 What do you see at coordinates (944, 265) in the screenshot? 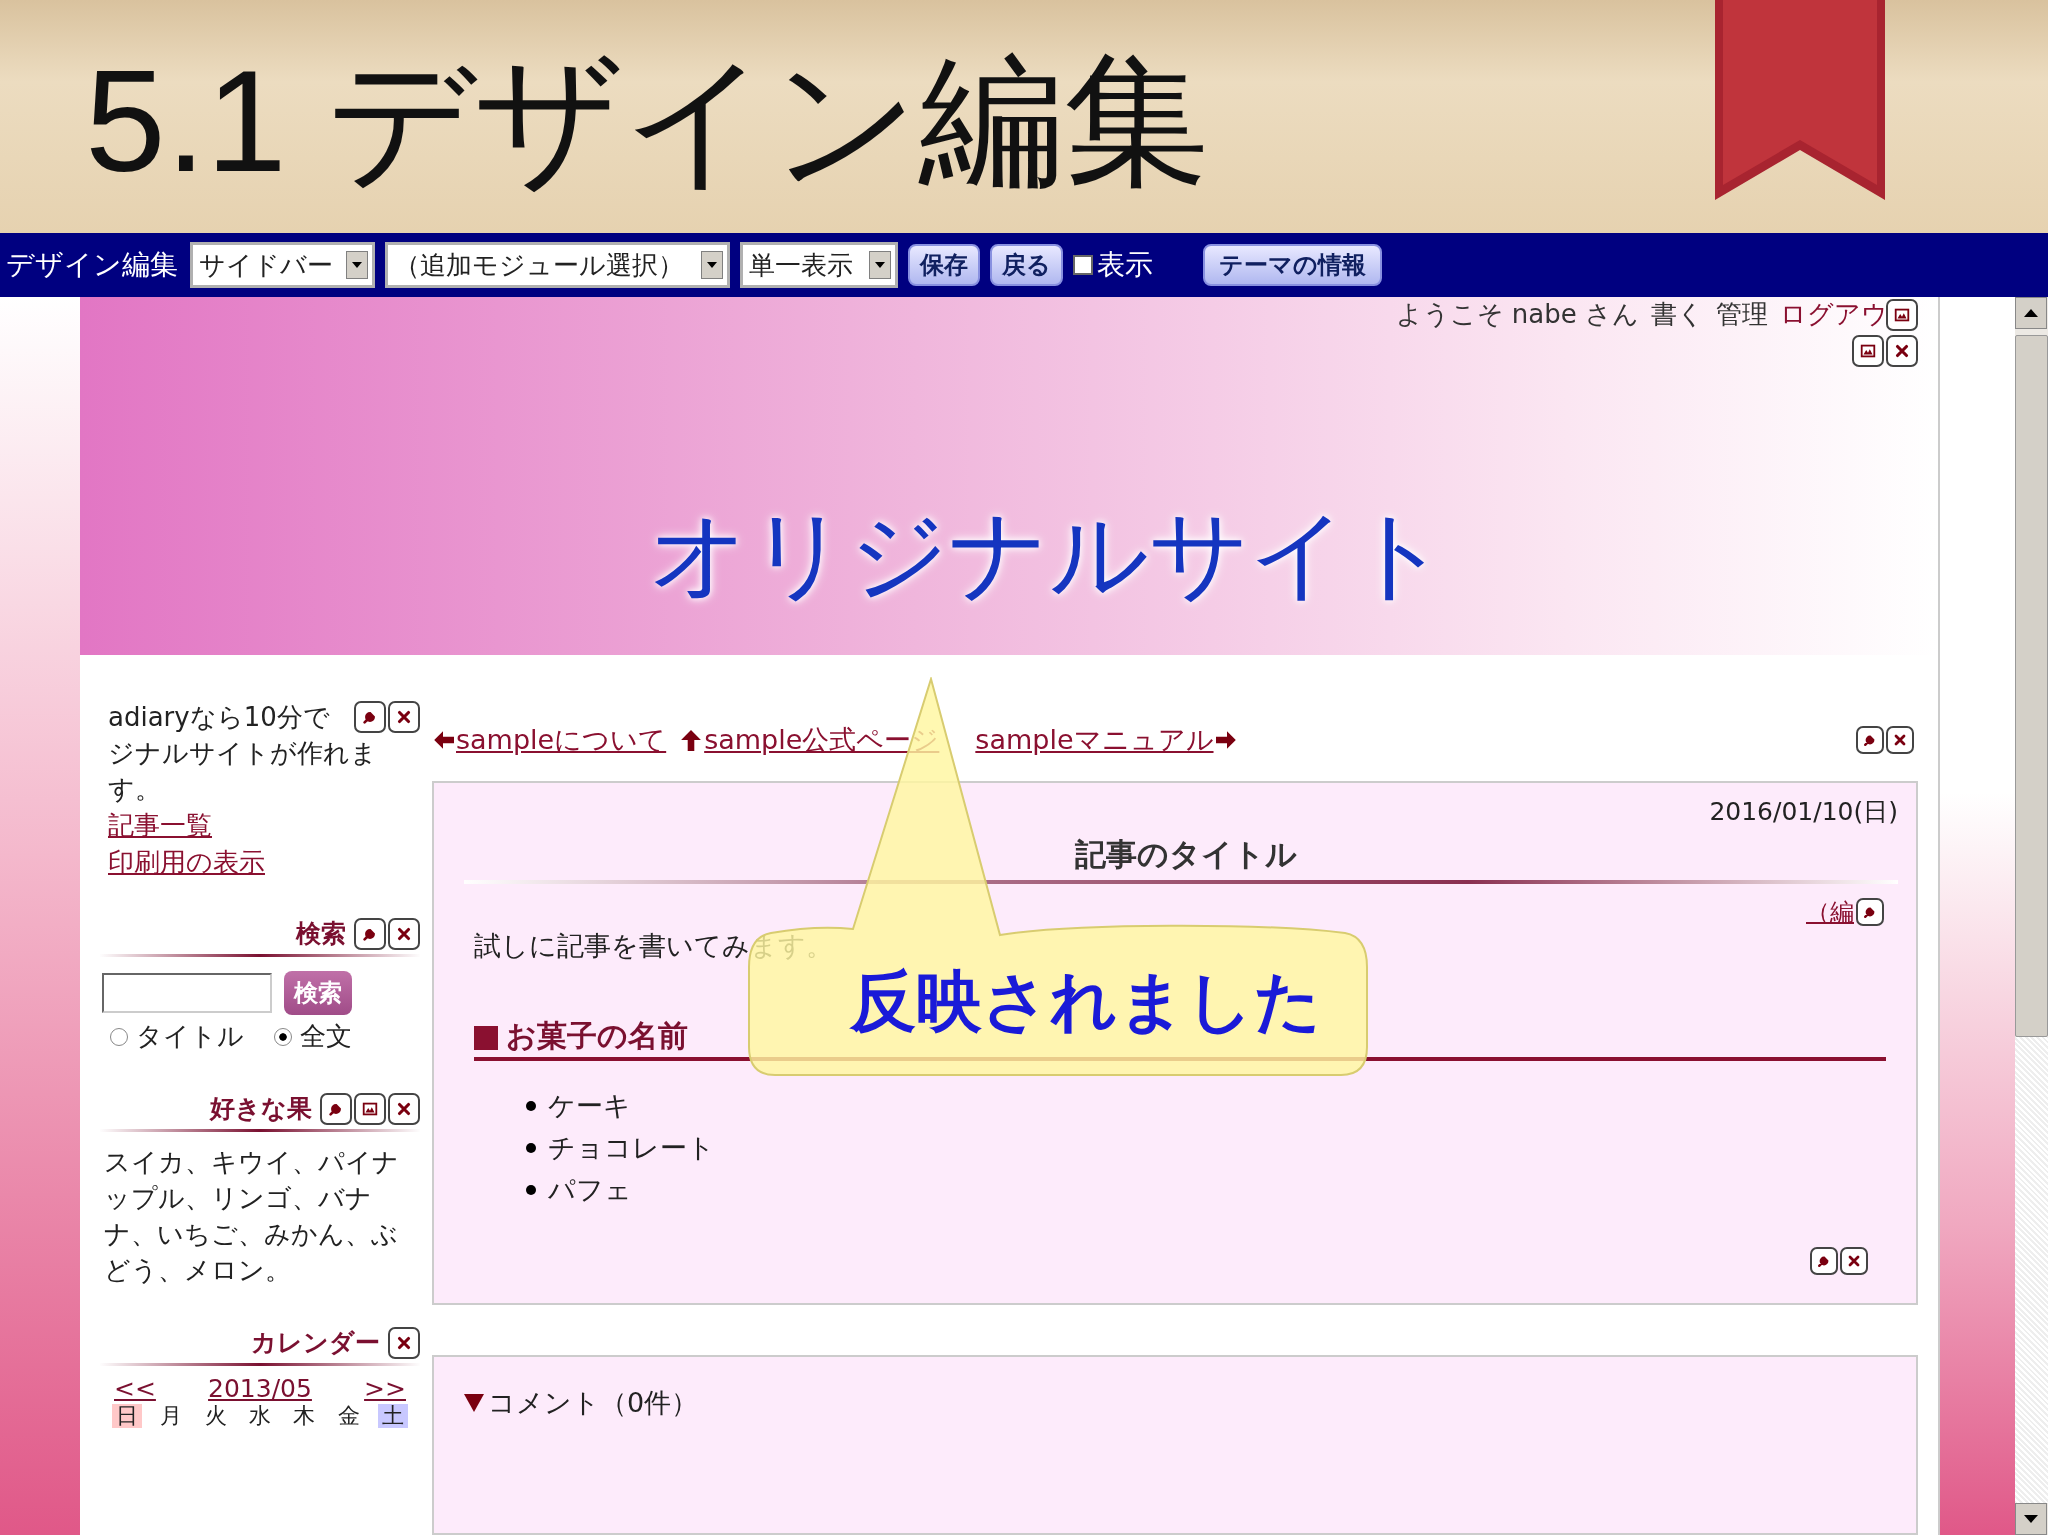
I see `toolbar-button: 保存` at bounding box center [944, 265].